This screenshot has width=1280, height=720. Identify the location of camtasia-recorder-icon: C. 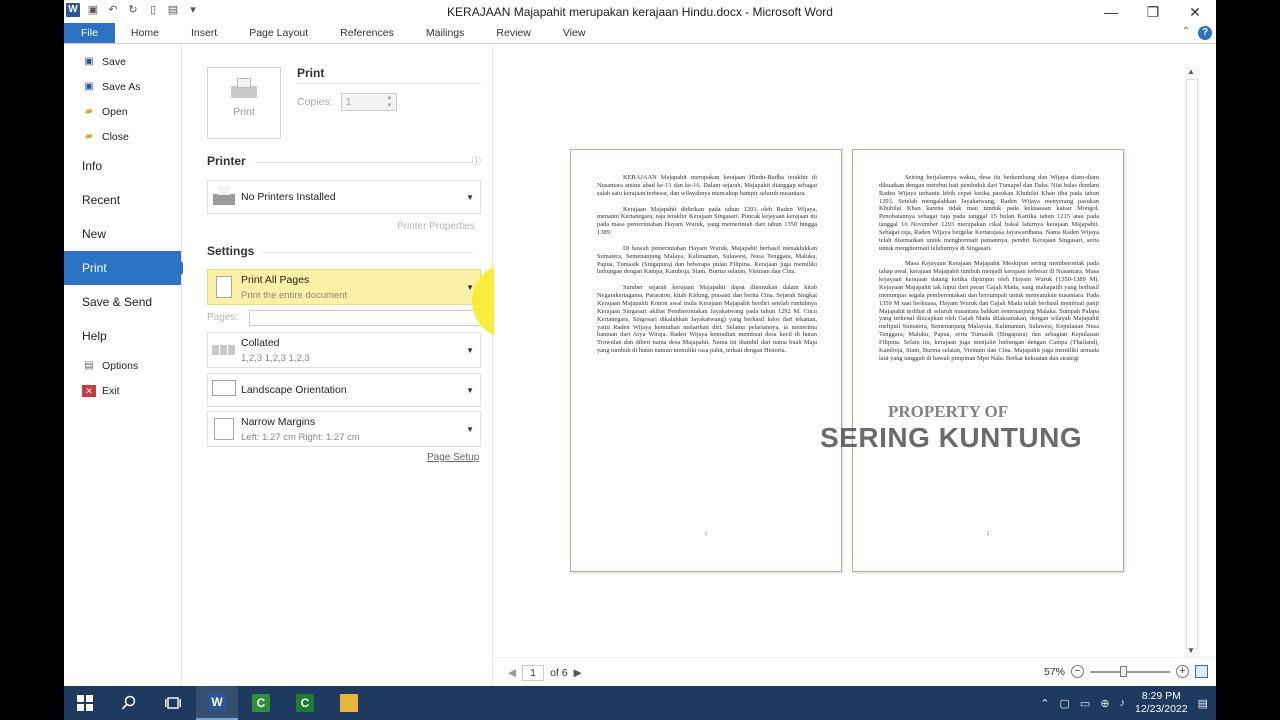
(305, 703).